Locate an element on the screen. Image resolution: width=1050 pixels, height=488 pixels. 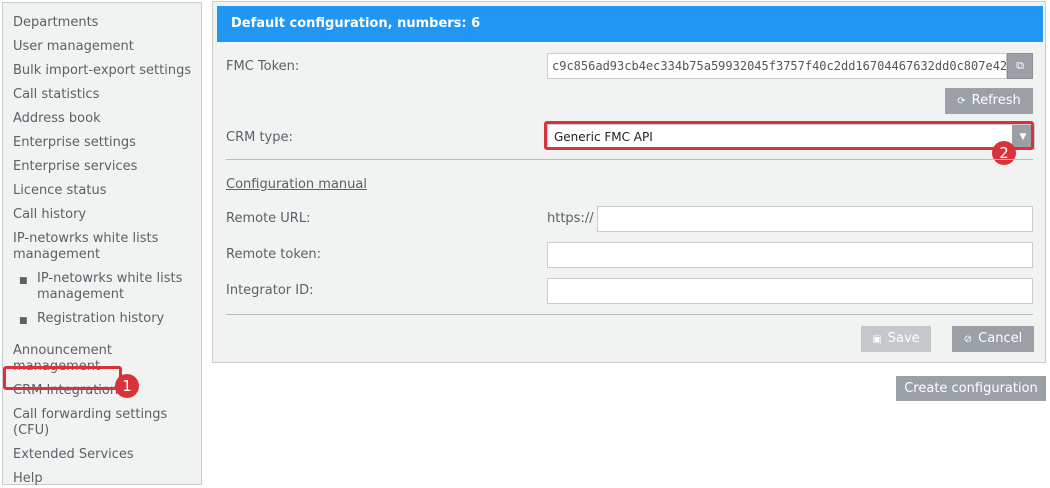
sidebar-item-label: Departments is located at coordinates (56, 22).